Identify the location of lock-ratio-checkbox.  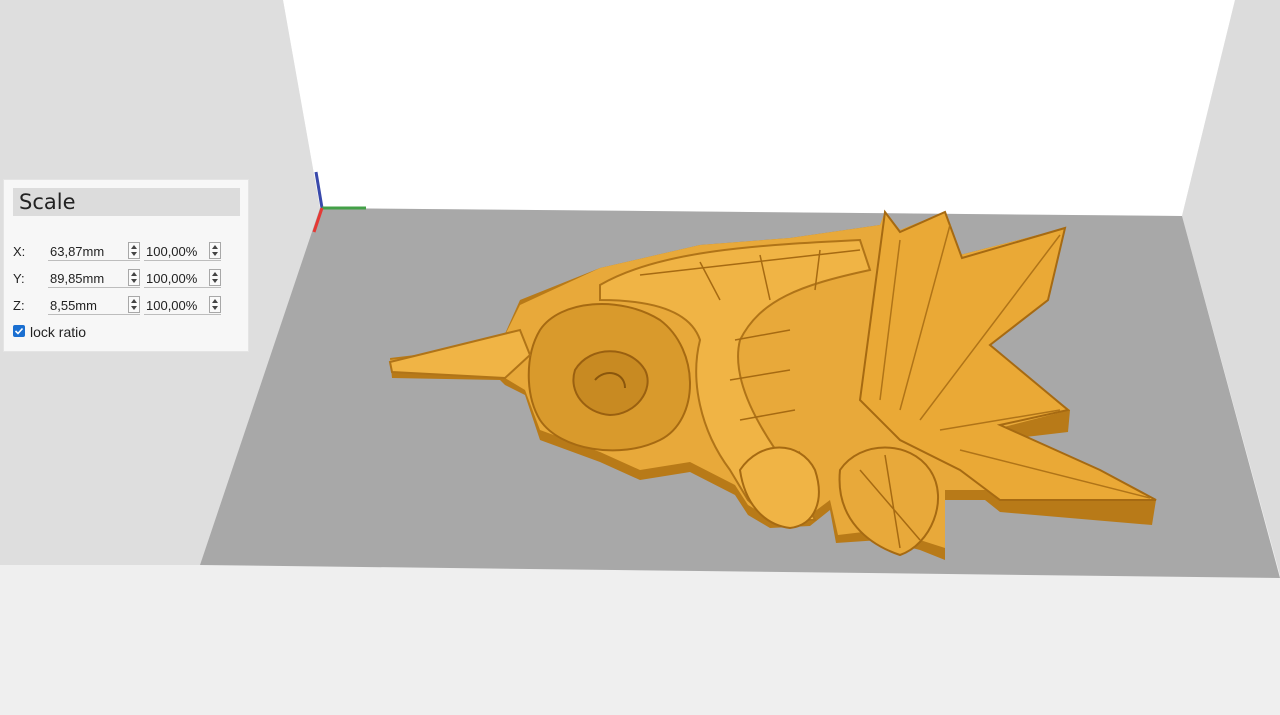
(19, 331).